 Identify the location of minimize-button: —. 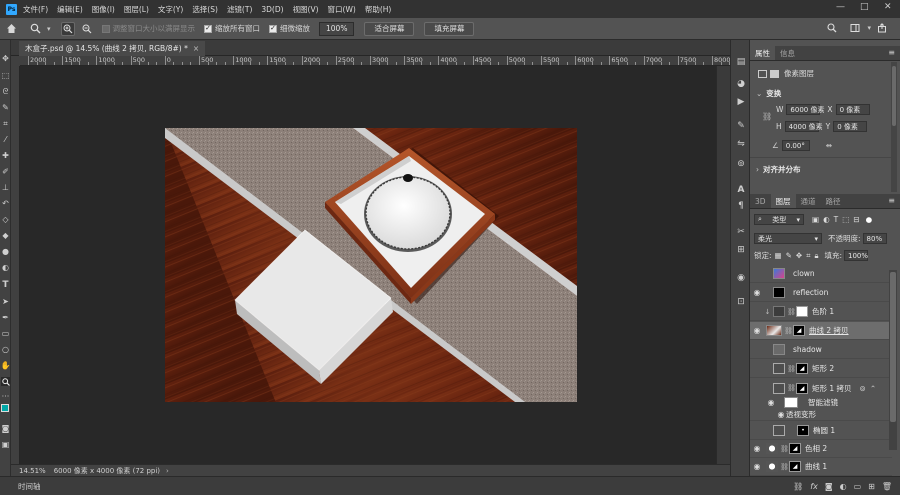
(840, 7).